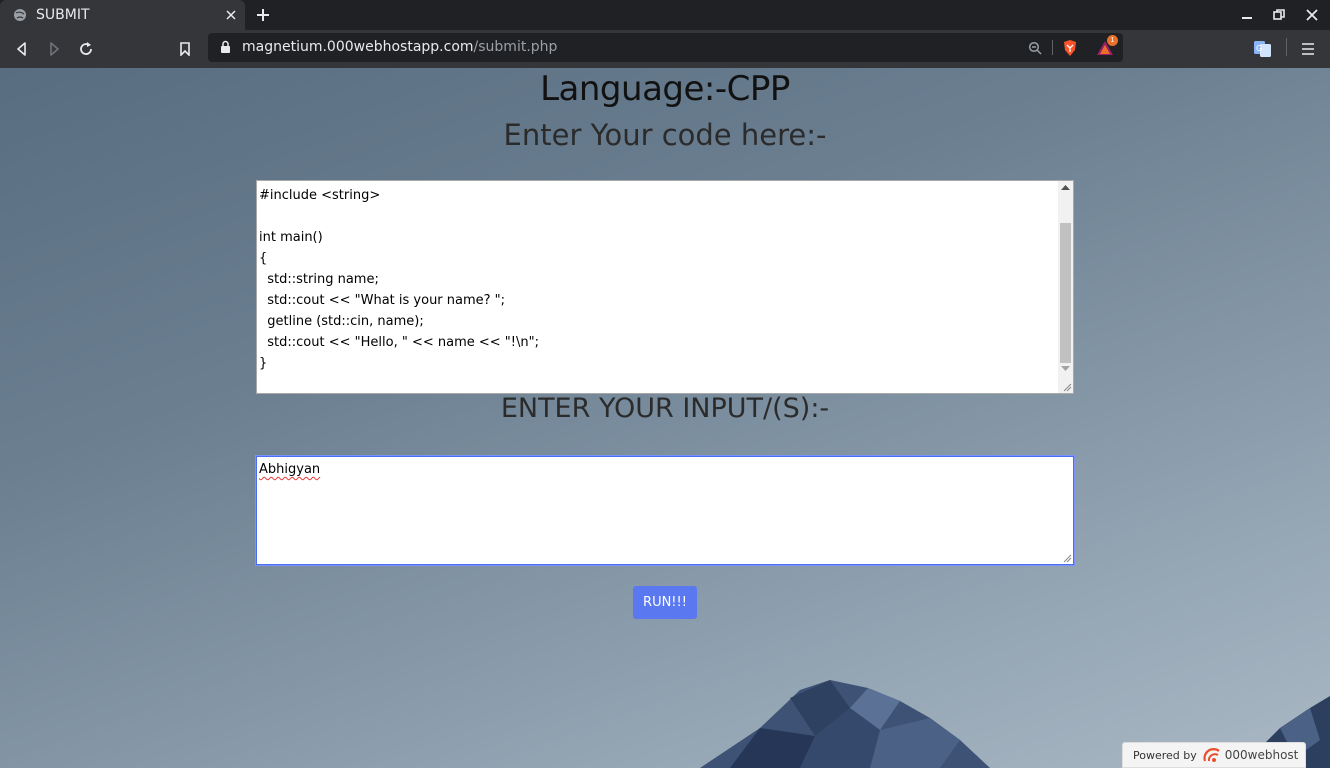 The height and width of the screenshot is (768, 1330). What do you see at coordinates (86, 49) in the screenshot?
I see `reload-icon` at bounding box center [86, 49].